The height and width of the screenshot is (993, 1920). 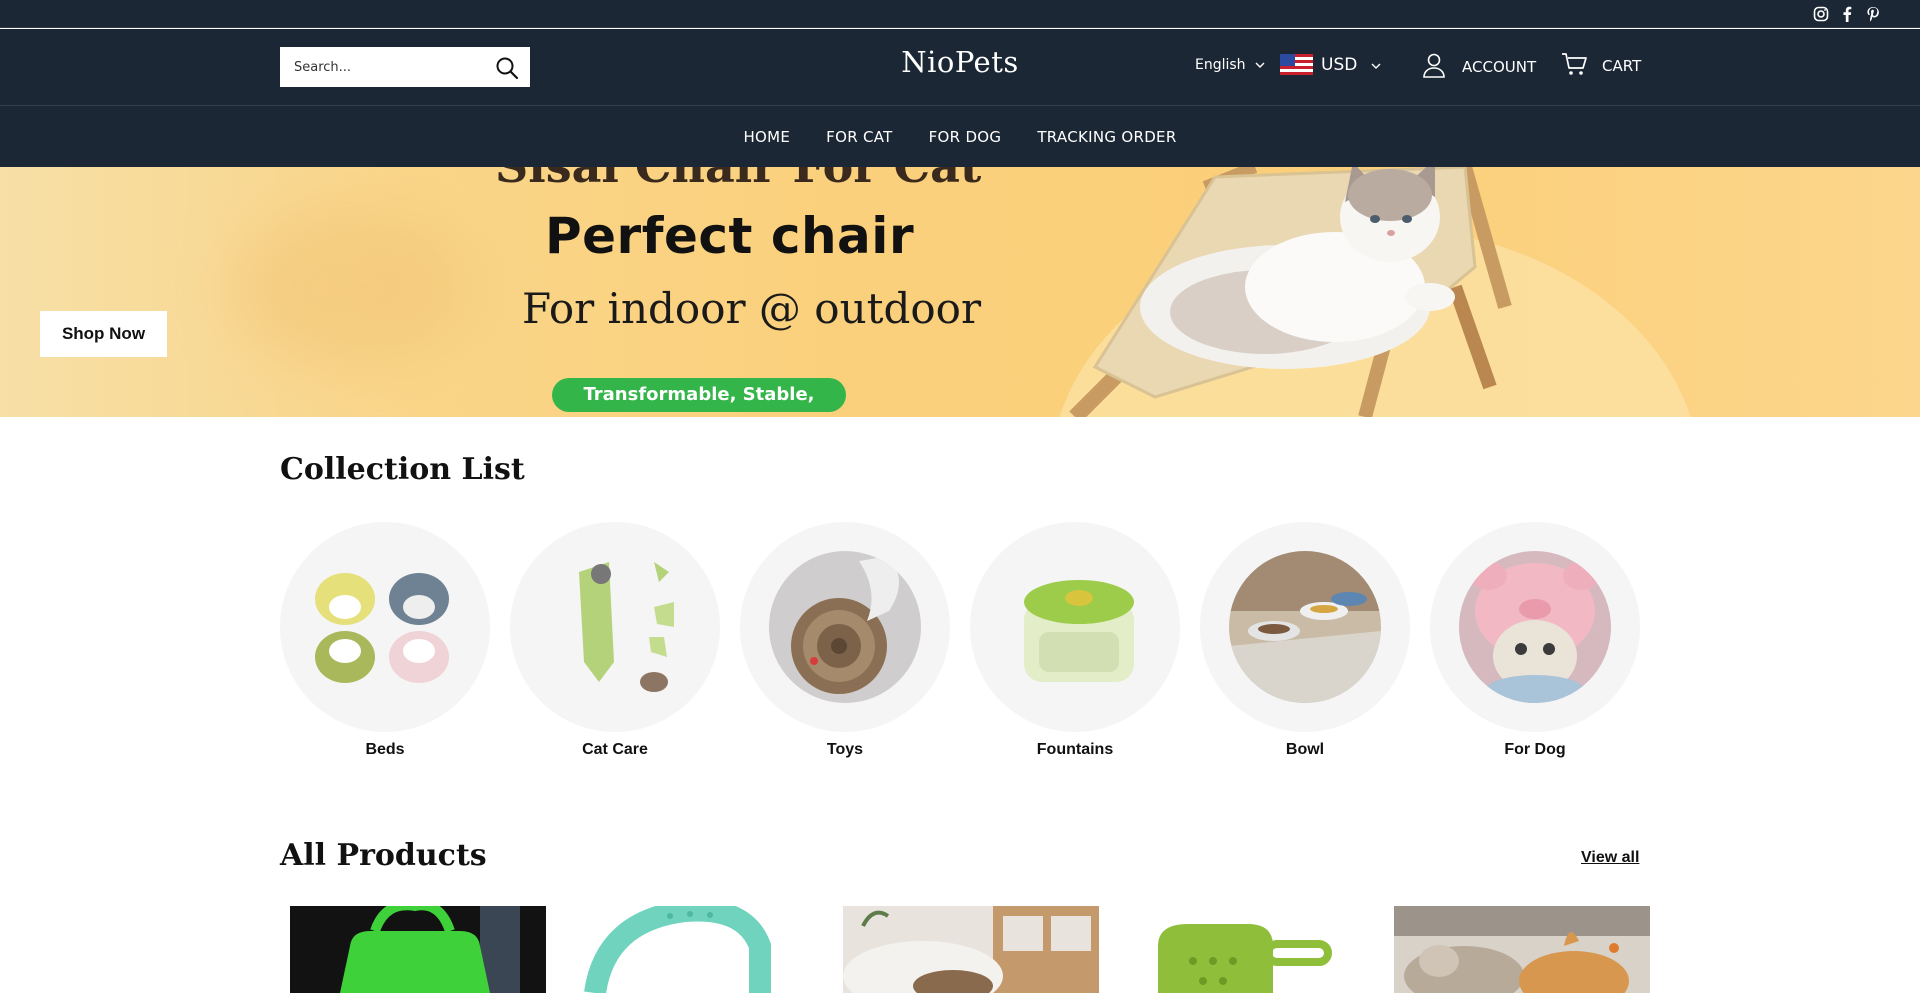 I want to click on product-grid, so click(x=970, y=949).